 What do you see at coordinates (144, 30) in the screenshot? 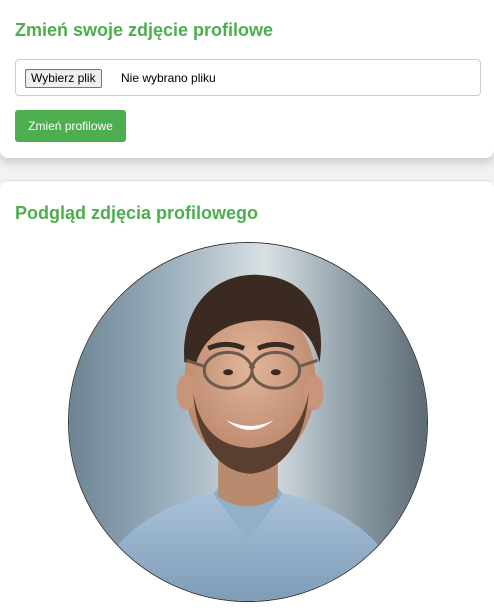
I see `upload-title: Zmień swoje zdjęcie profilowe` at bounding box center [144, 30].